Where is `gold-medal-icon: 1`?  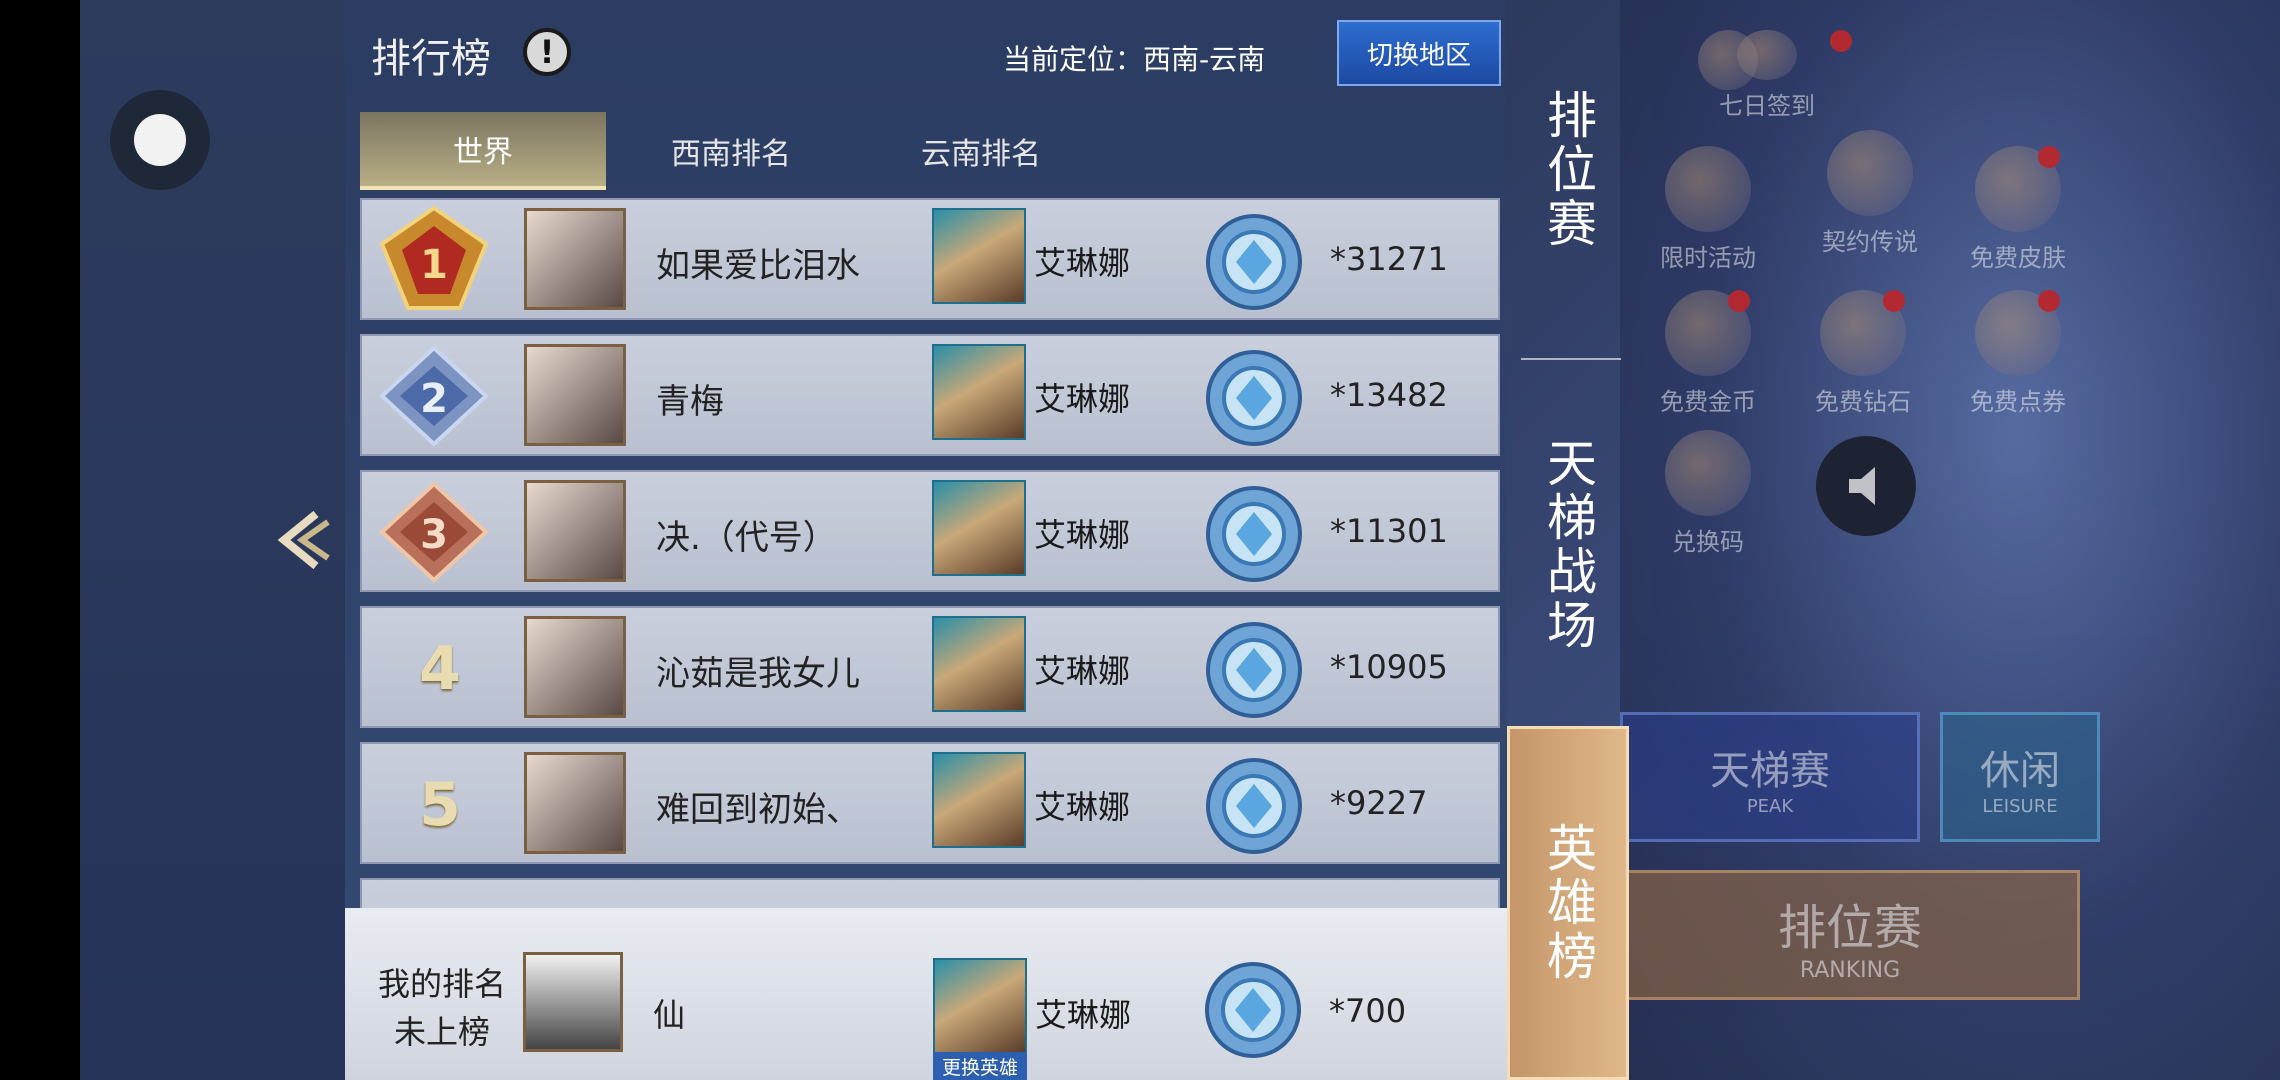
gold-medal-icon: 1 is located at coordinates (434, 257).